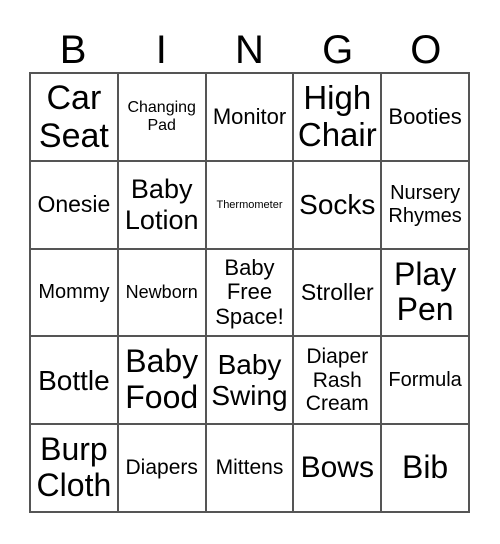 This screenshot has height=544, width=500. What do you see at coordinates (74, 380) in the screenshot?
I see `bingo-cell: Bottle` at bounding box center [74, 380].